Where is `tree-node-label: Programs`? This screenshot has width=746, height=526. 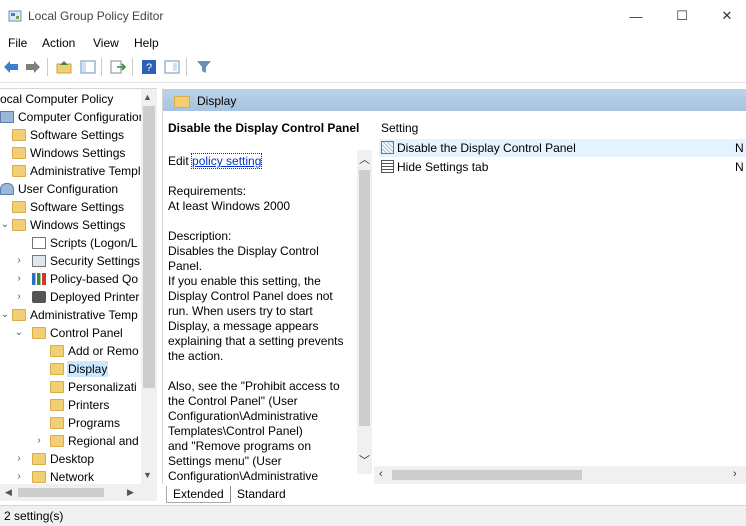
tree-node-label: Programs is located at coordinates (94, 423).